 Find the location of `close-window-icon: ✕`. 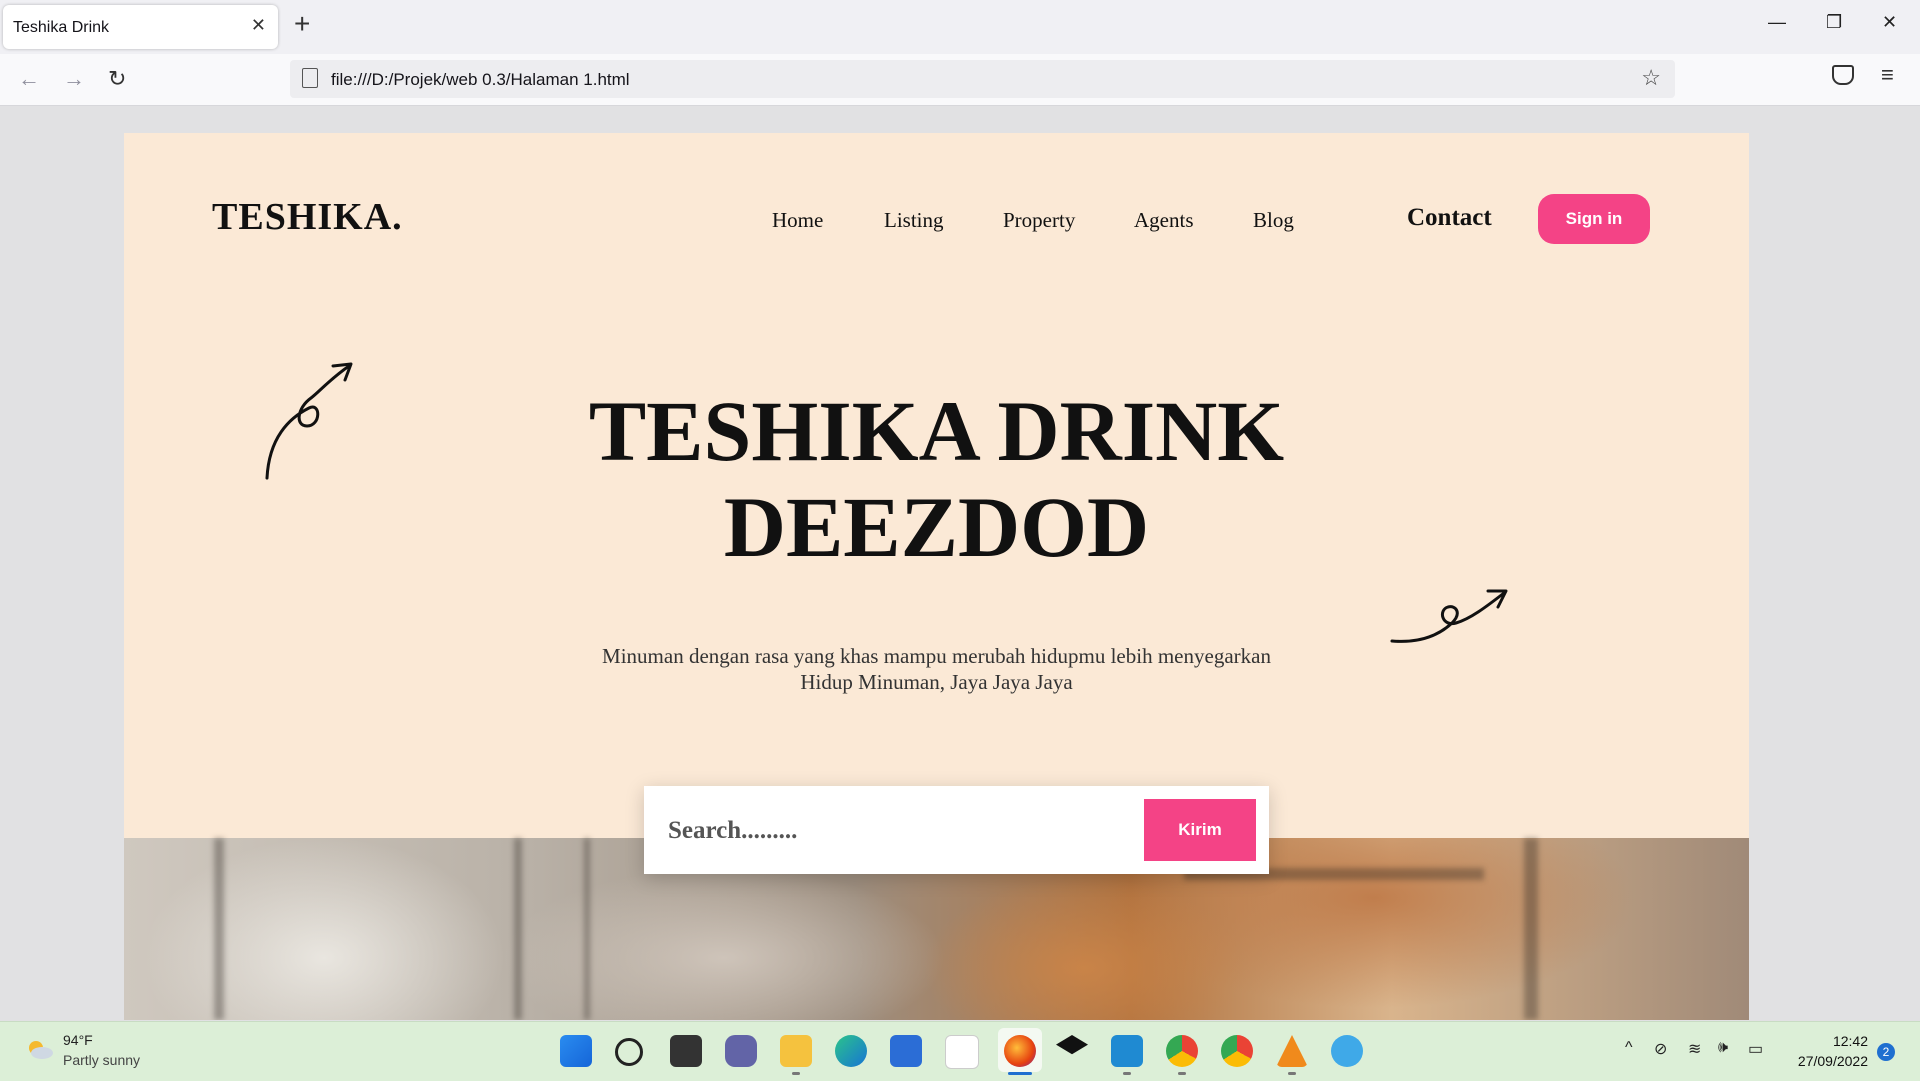

close-window-icon: ✕ is located at coordinates (1889, 22).